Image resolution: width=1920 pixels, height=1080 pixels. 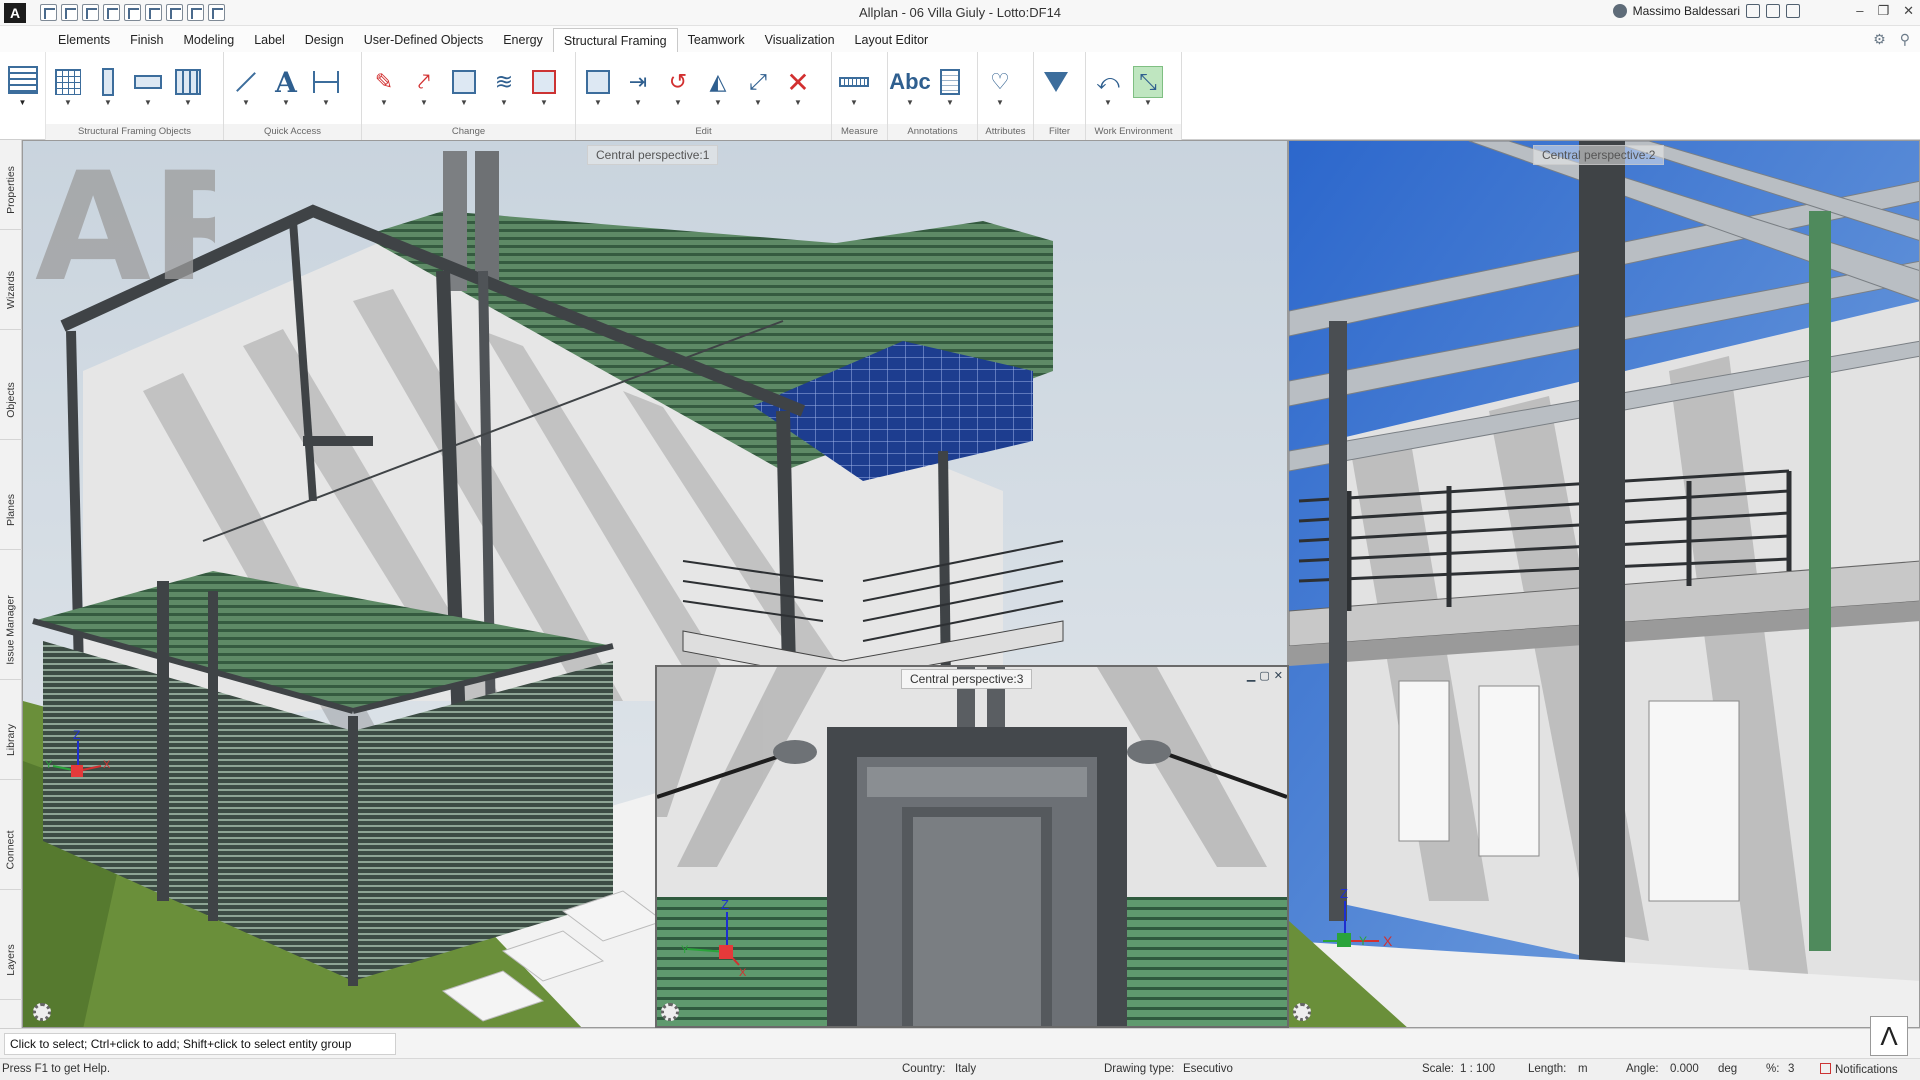 What do you see at coordinates (1619, 11) in the screenshot?
I see `user-icon` at bounding box center [1619, 11].